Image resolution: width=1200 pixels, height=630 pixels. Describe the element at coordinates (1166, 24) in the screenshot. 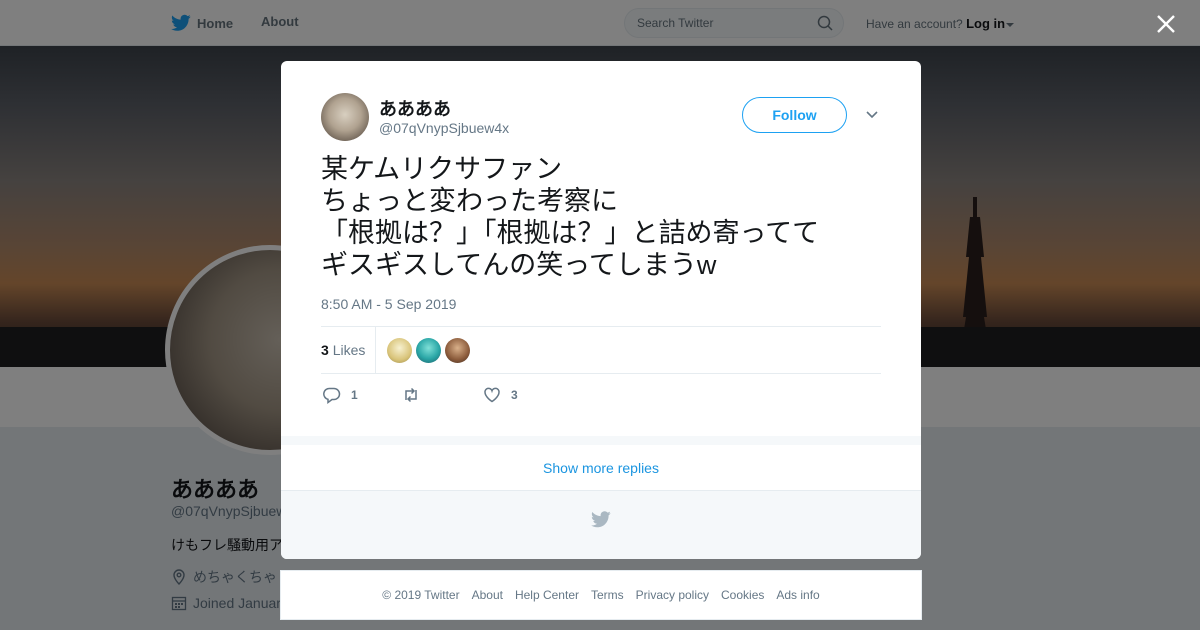

I see `close-icon` at that location.